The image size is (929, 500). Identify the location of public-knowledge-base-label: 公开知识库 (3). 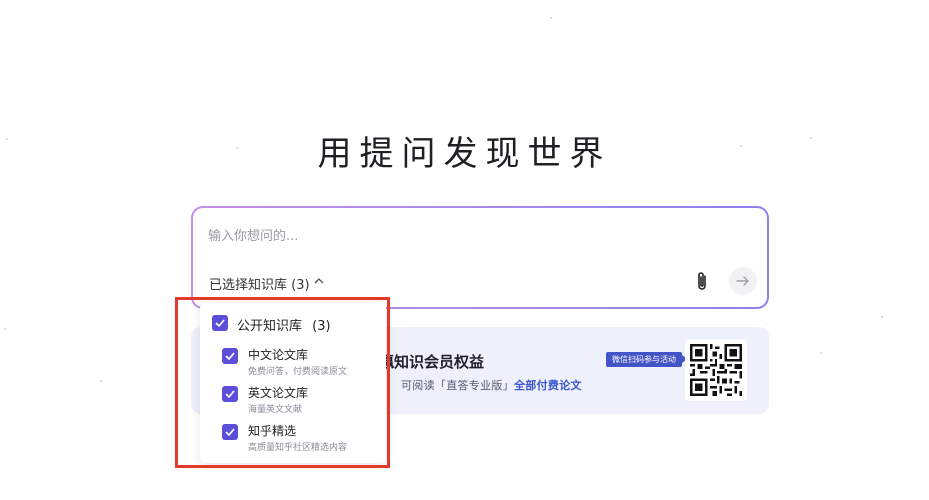
(284, 324).